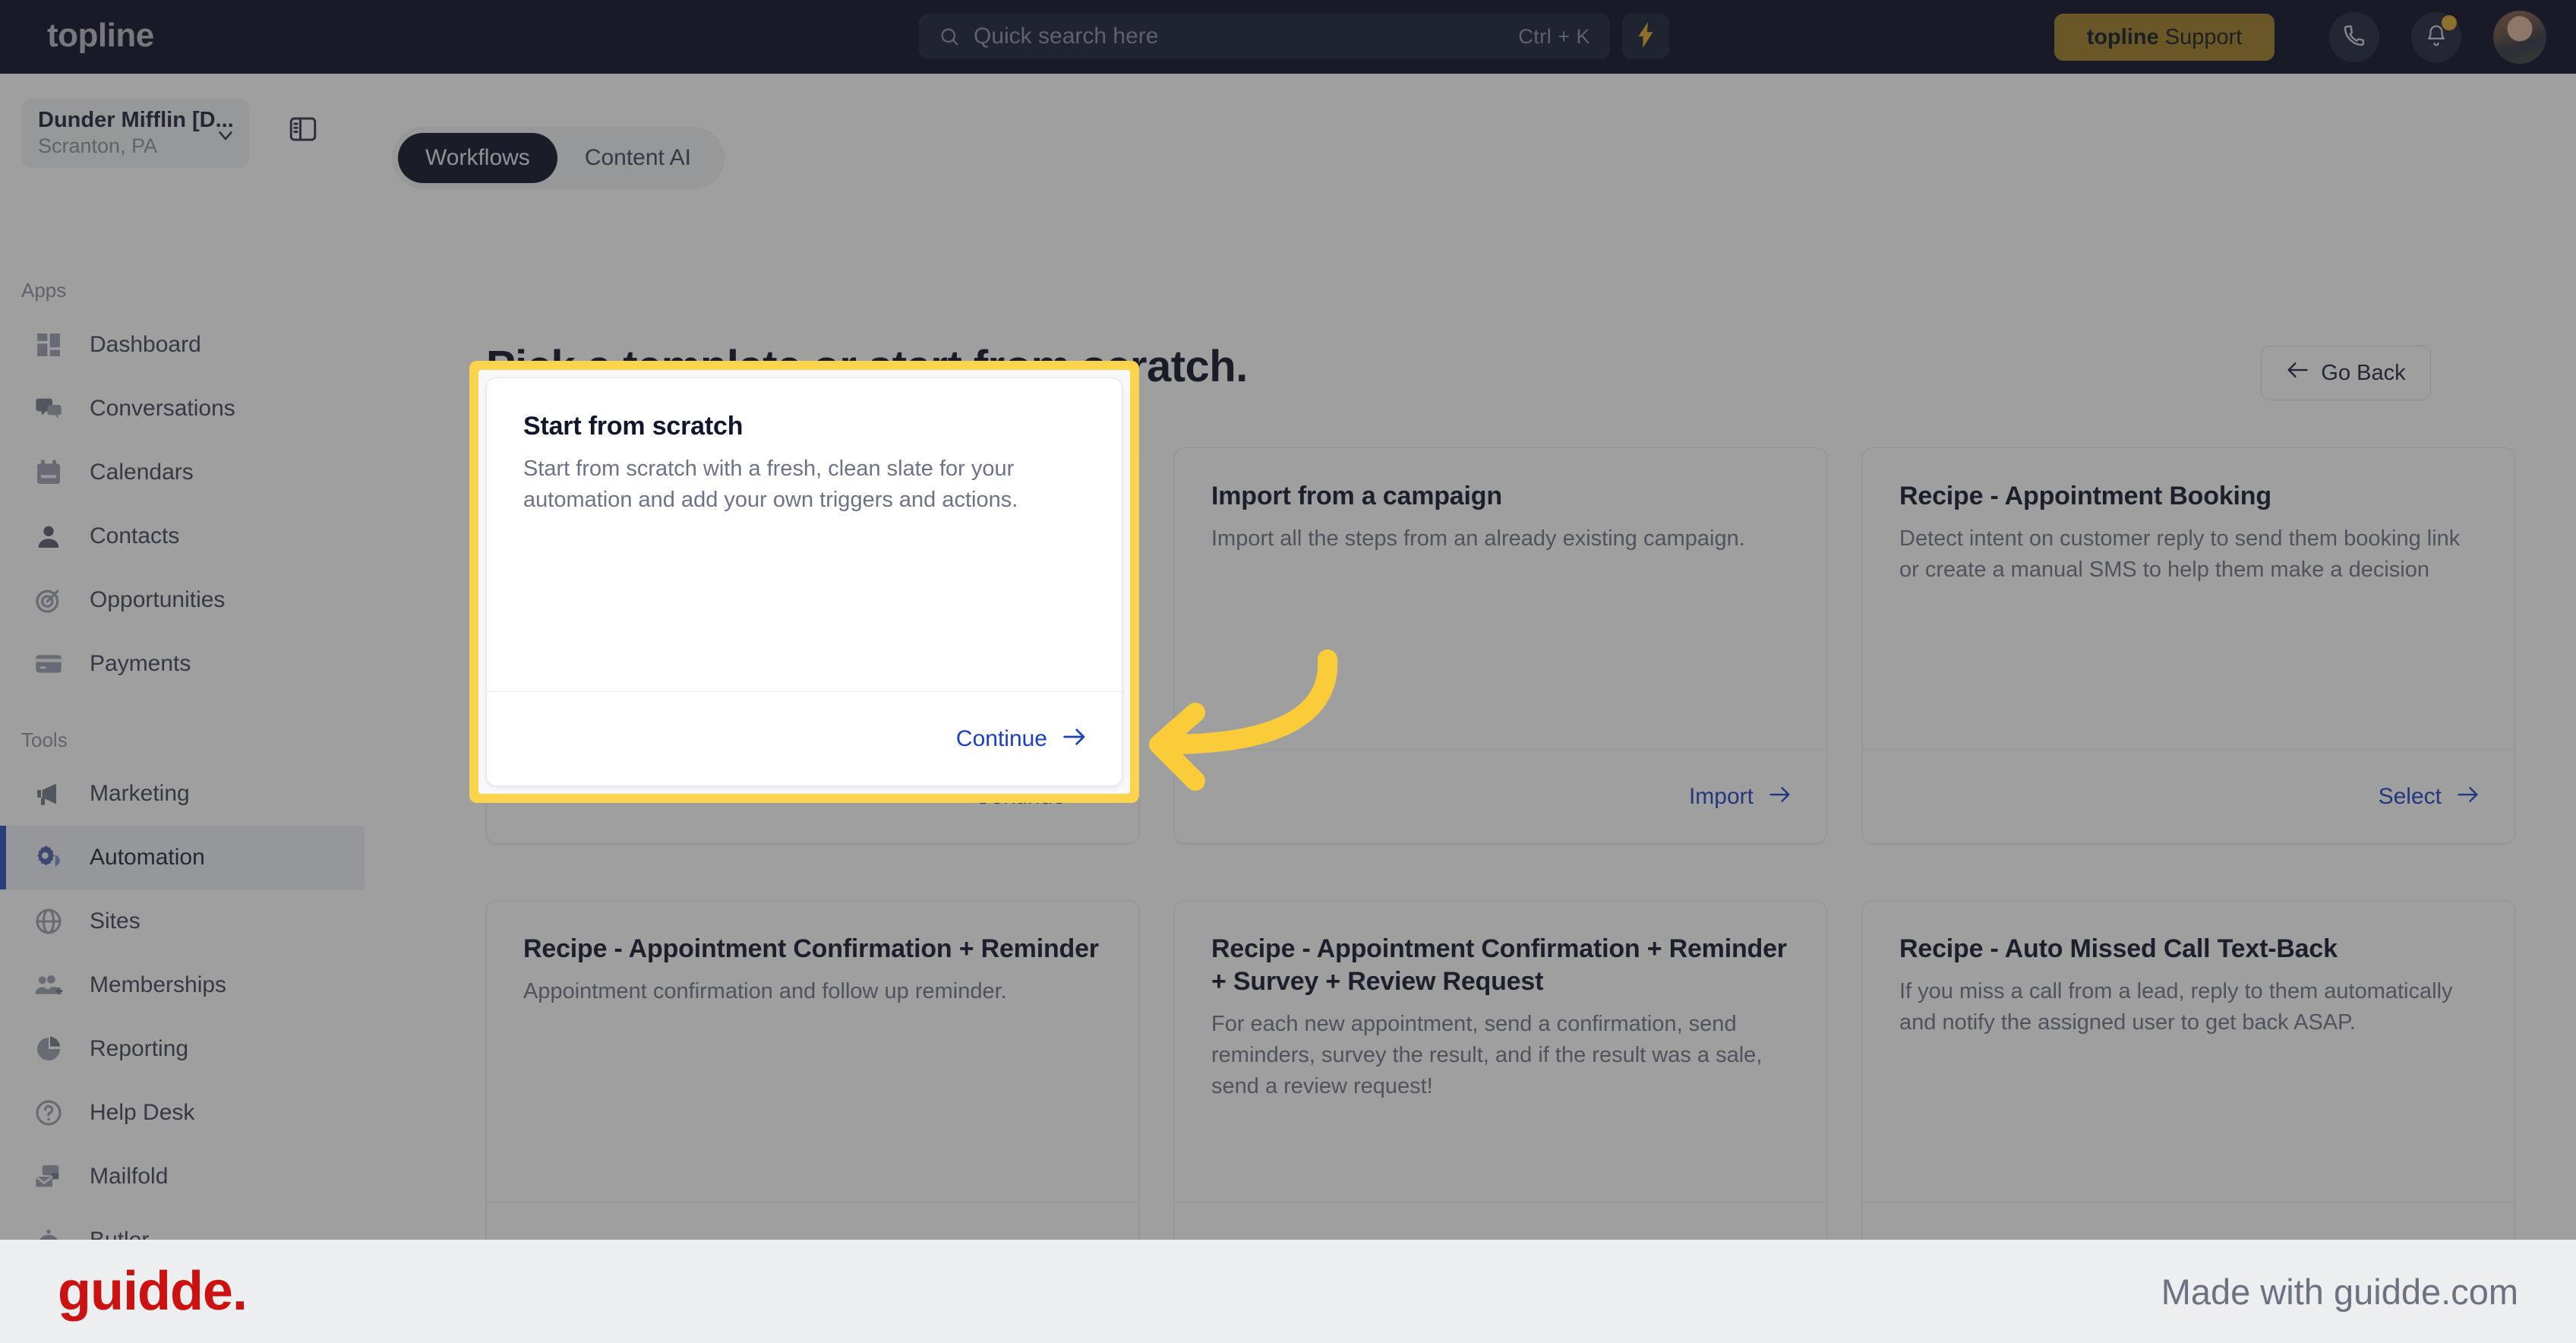 This screenshot has width=2576, height=1343. What do you see at coordinates (48, 408) in the screenshot?
I see `chat-bubbles-icon` at bounding box center [48, 408].